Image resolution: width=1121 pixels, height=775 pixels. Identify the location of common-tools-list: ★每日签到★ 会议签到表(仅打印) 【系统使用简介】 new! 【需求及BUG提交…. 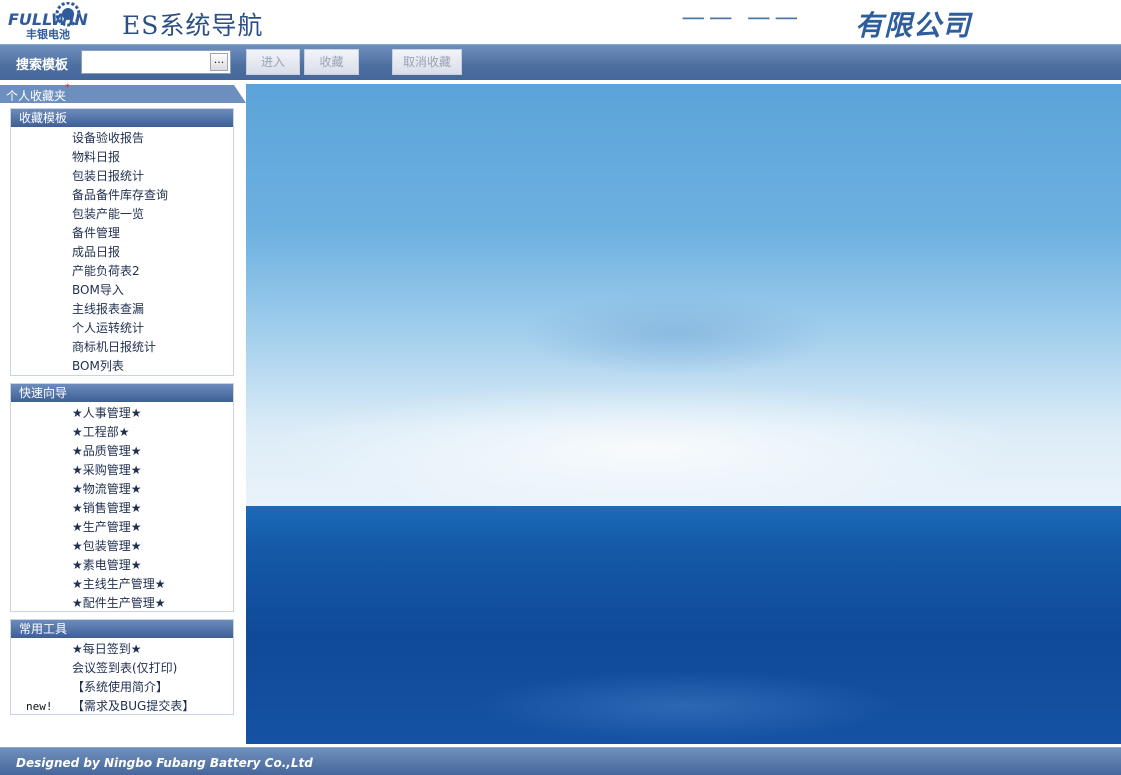
(122, 677).